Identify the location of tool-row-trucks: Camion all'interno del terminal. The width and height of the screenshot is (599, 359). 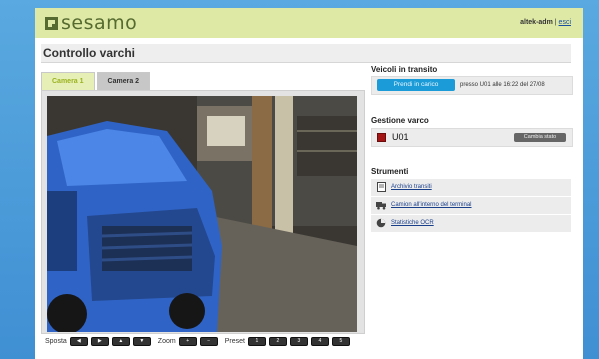
(471, 206).